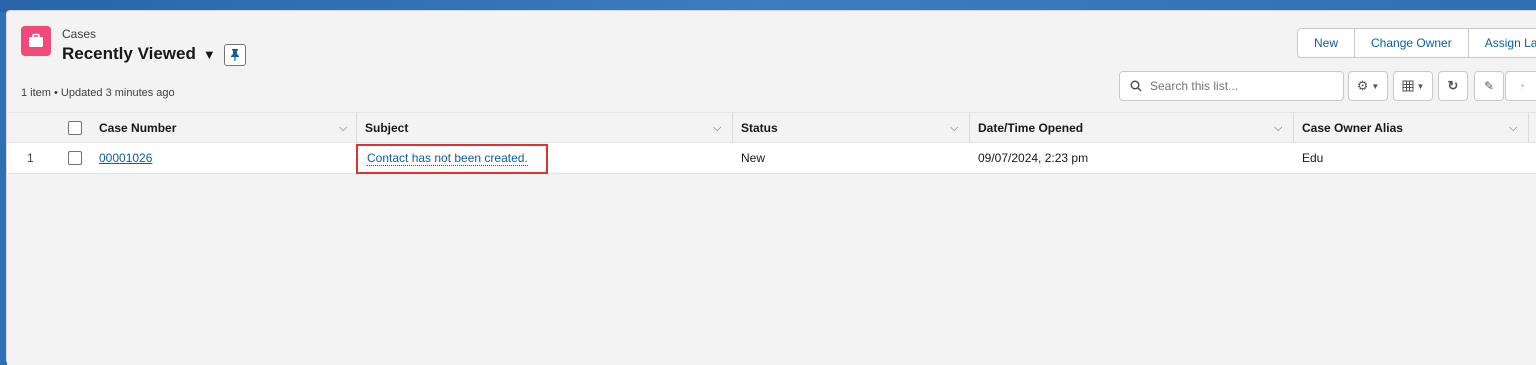 The height and width of the screenshot is (365, 1536). I want to click on new-button: New, so click(1326, 43).